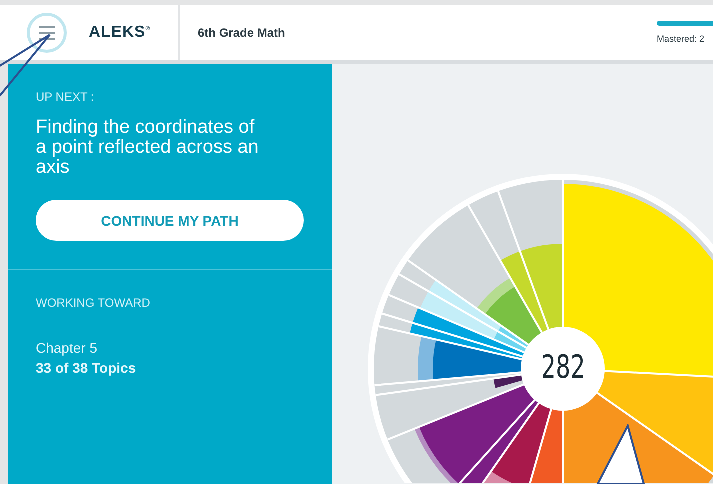  I want to click on menu-icon, so click(47, 33).